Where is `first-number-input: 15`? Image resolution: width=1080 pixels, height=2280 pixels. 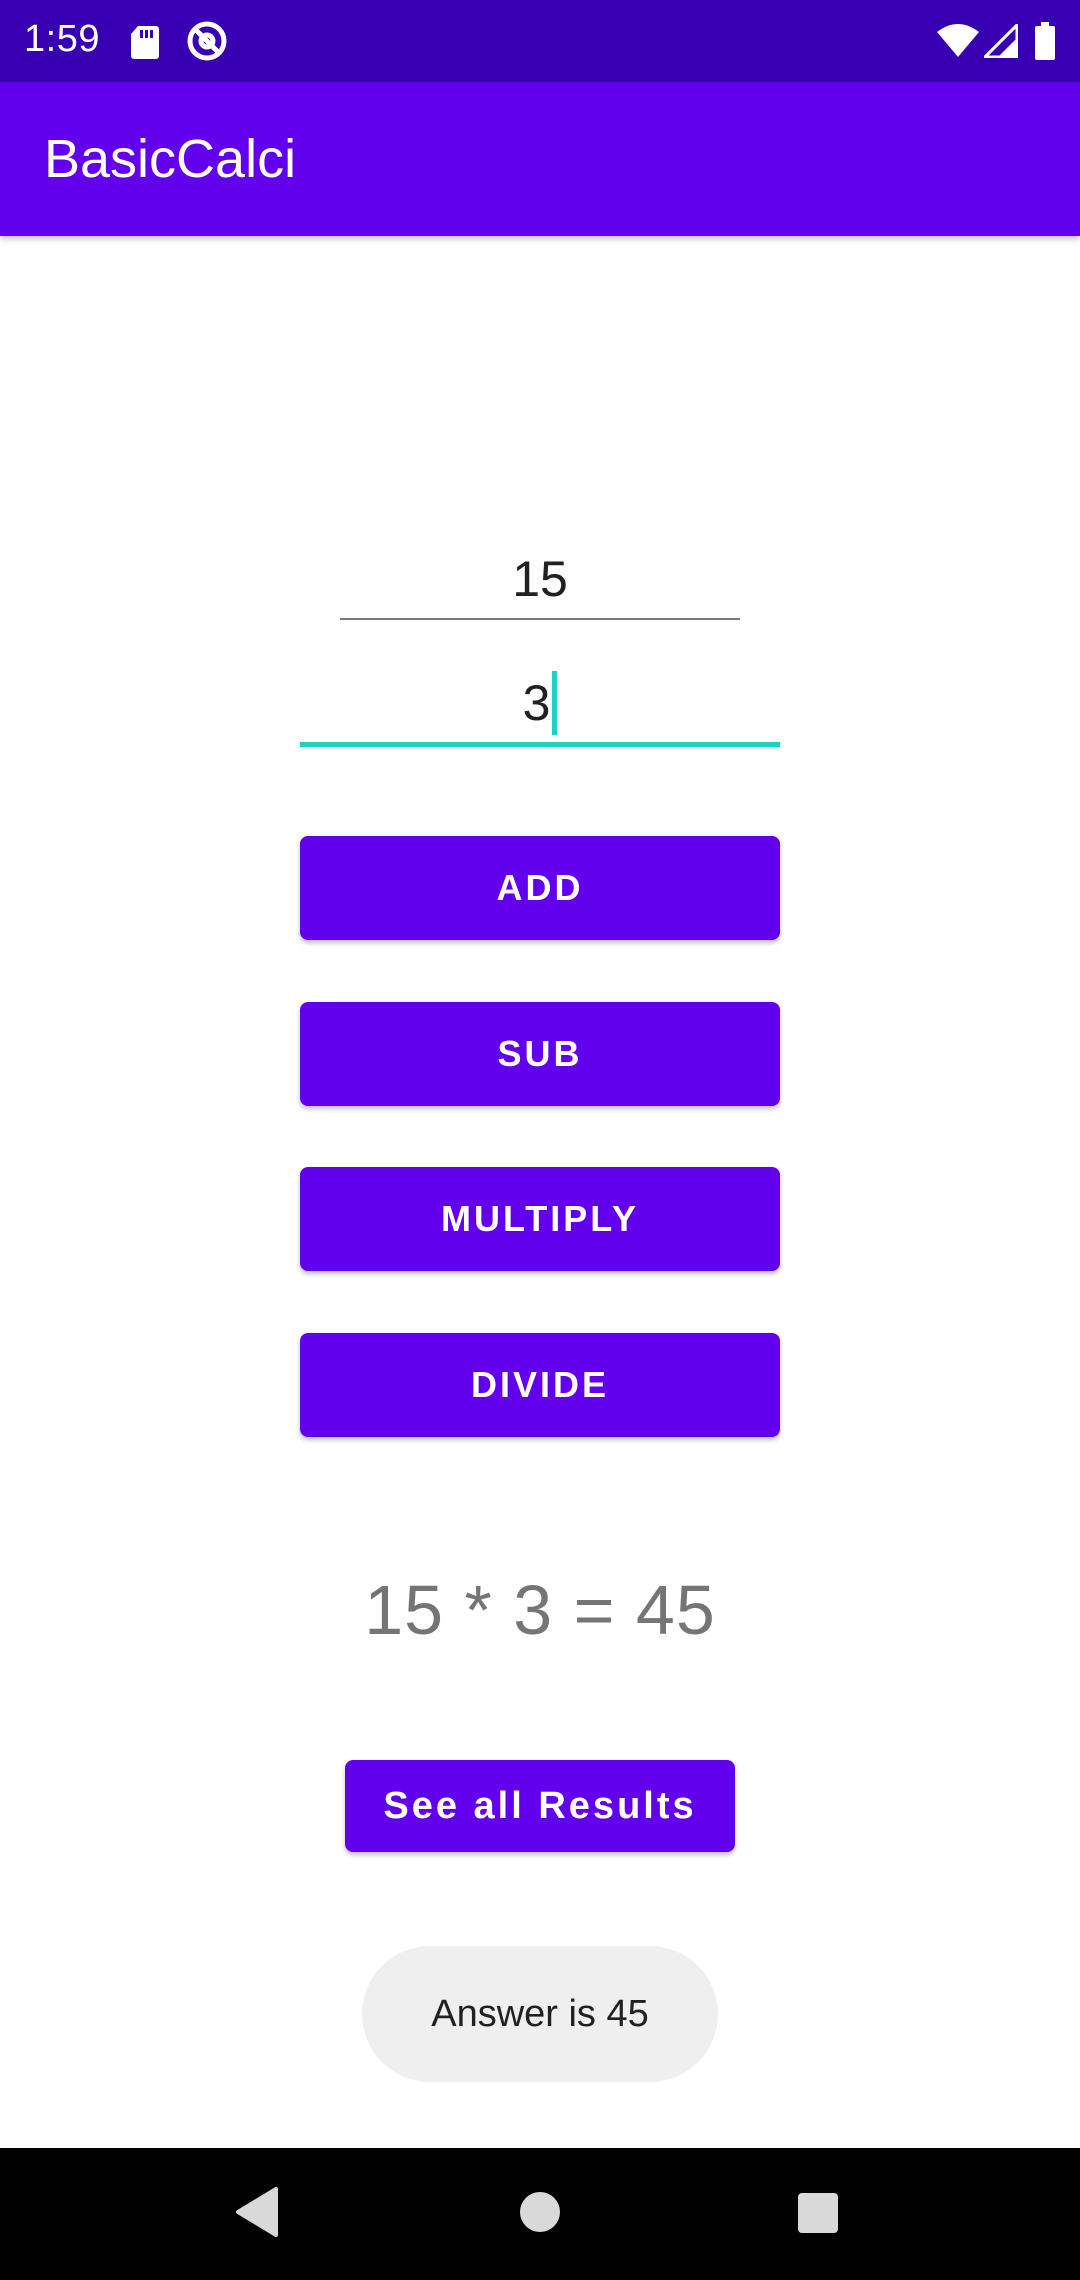
first-number-input: 15 is located at coordinates (540, 580).